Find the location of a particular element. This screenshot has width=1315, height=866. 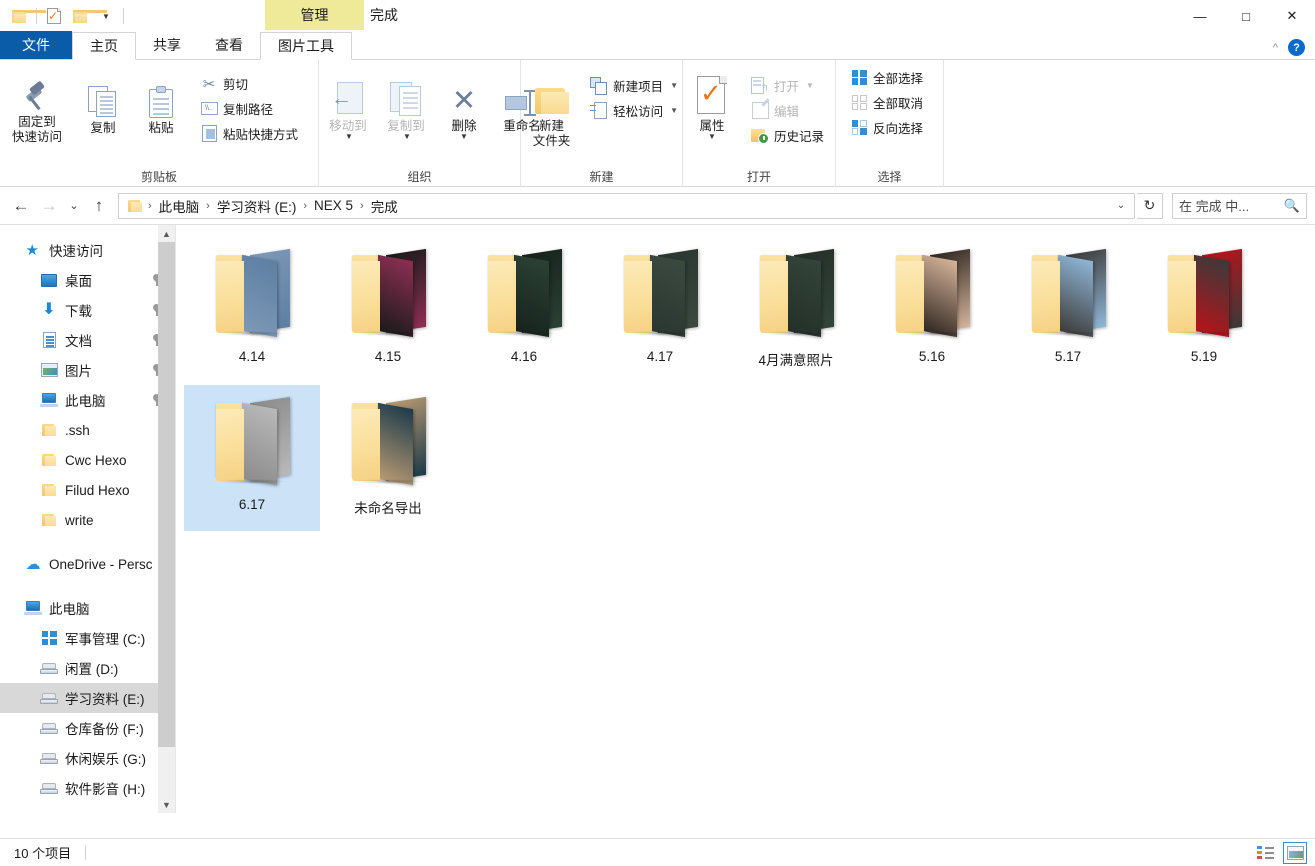

properties-button: ✓ 属性 ▼ is located at coordinates (712, 105).